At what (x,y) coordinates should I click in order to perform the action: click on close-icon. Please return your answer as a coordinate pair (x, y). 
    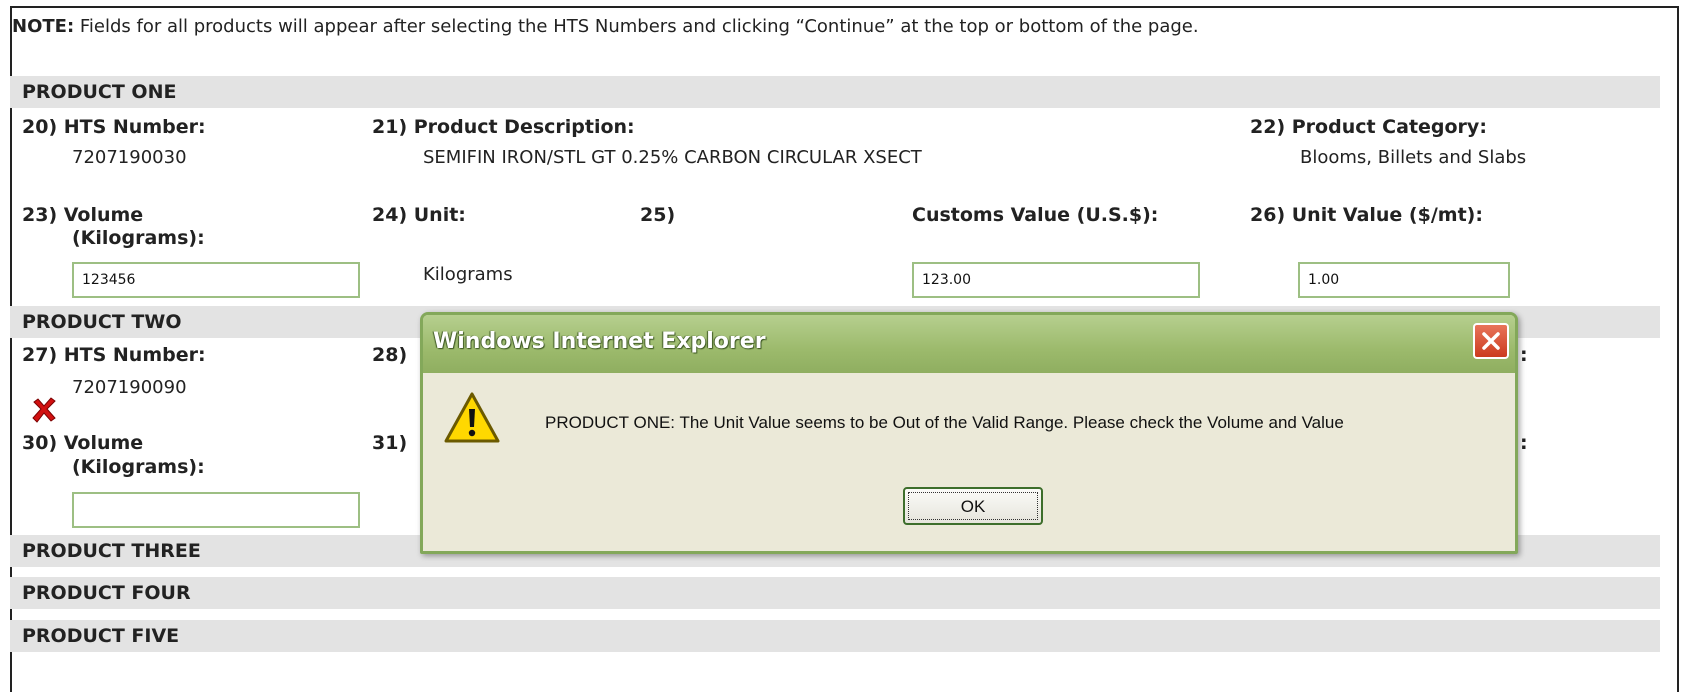
    Looking at the image, I should click on (1491, 341).